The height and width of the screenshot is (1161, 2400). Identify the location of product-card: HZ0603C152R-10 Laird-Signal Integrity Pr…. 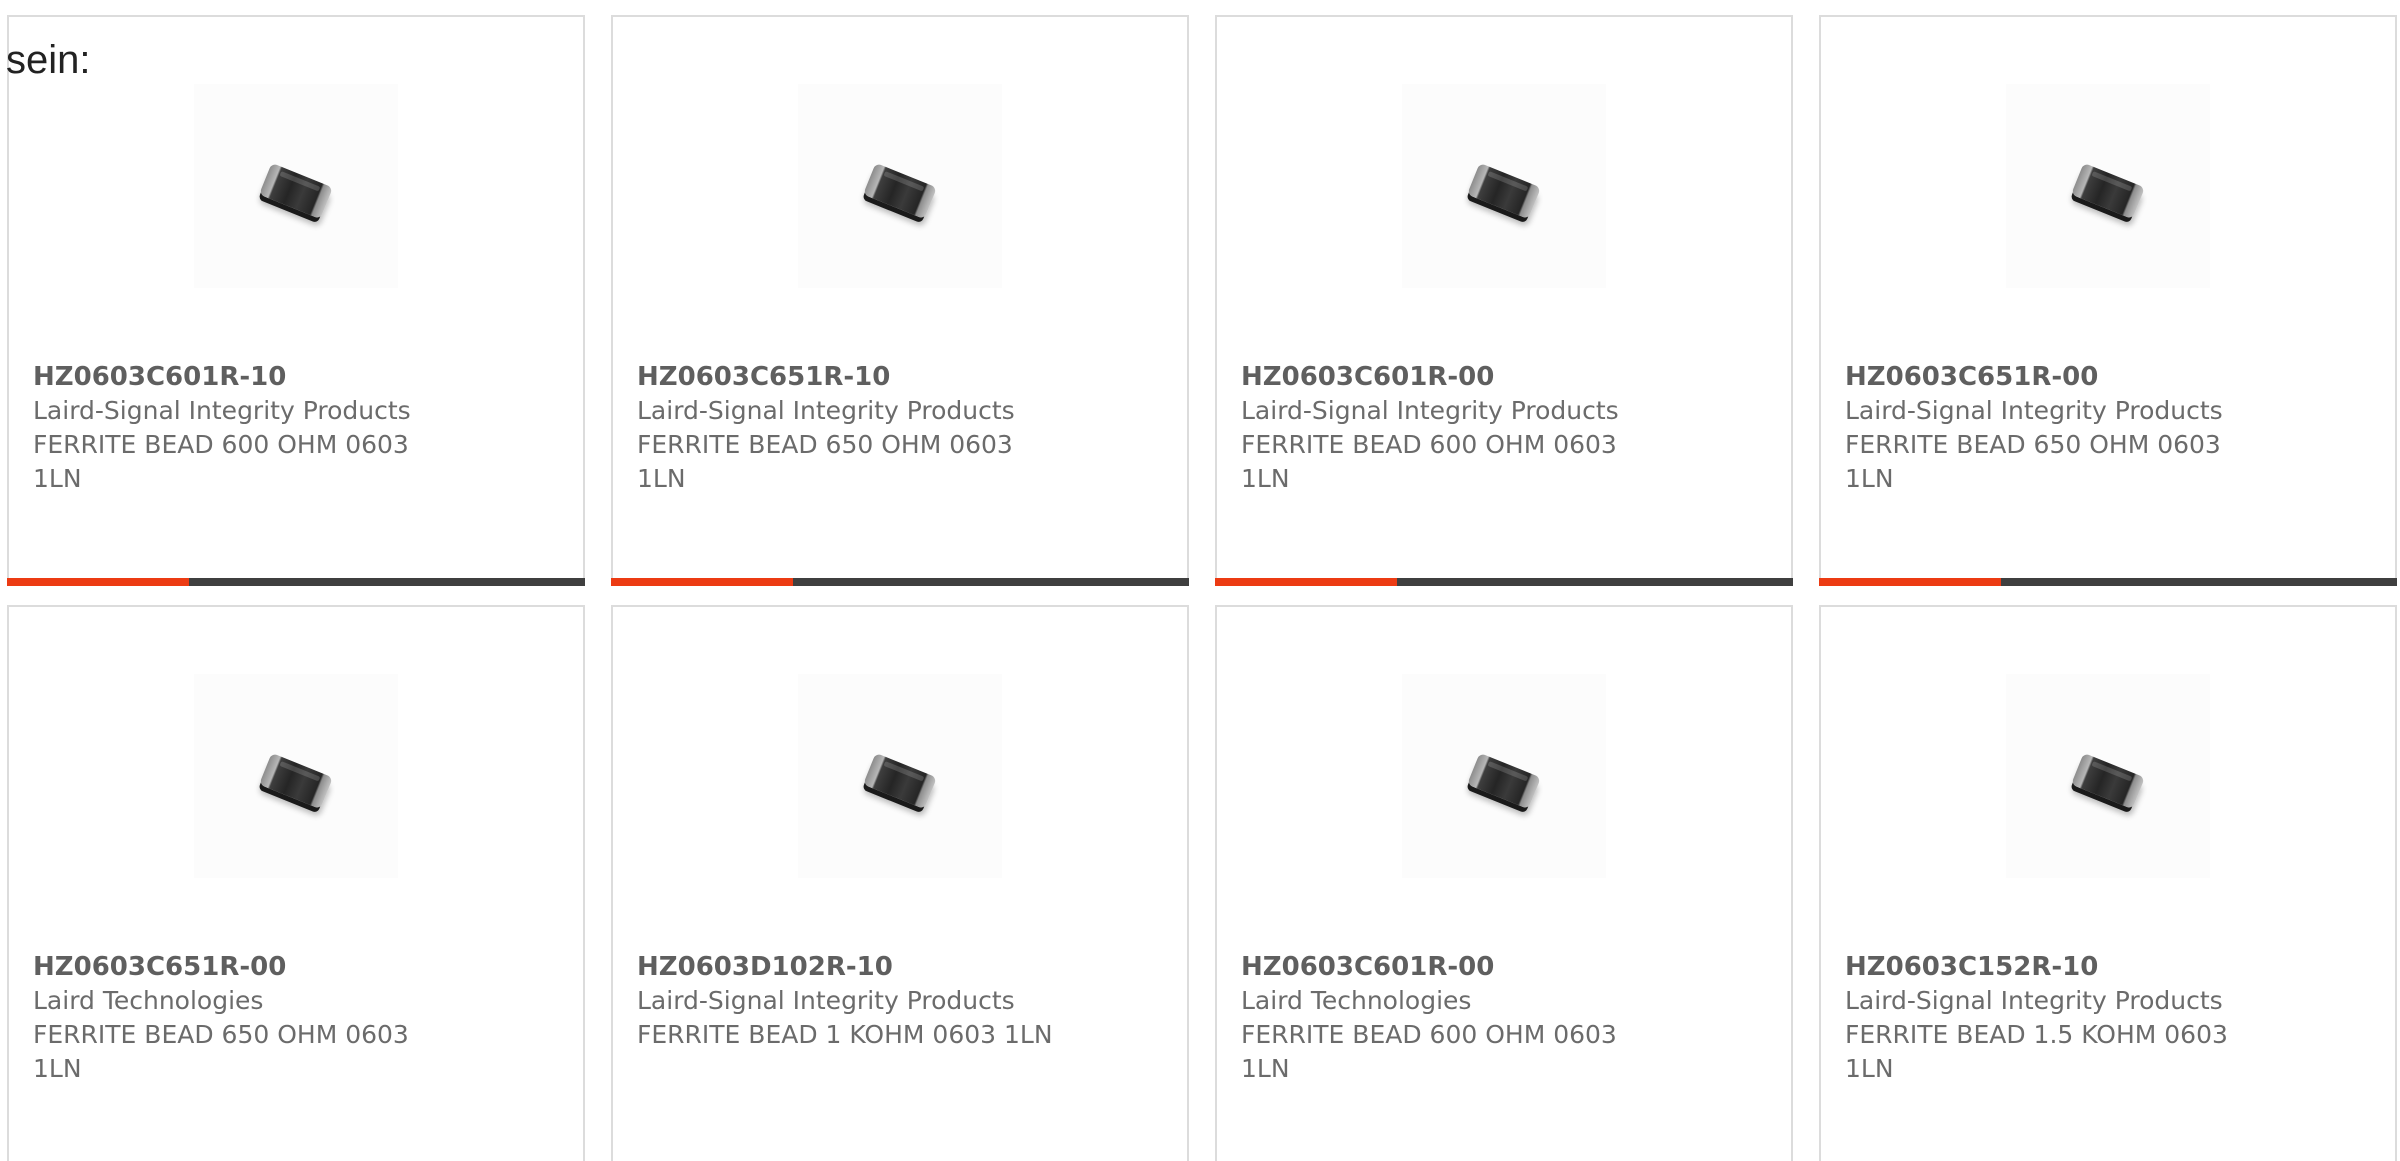
(2108, 883).